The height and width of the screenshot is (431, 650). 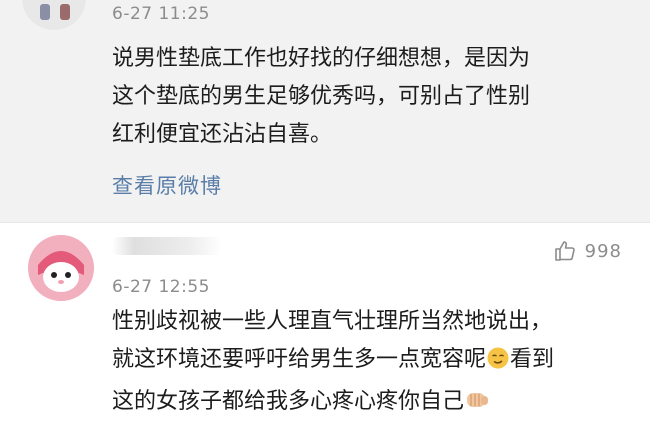 I want to click on thumbs-up-icon, so click(x=564, y=251).